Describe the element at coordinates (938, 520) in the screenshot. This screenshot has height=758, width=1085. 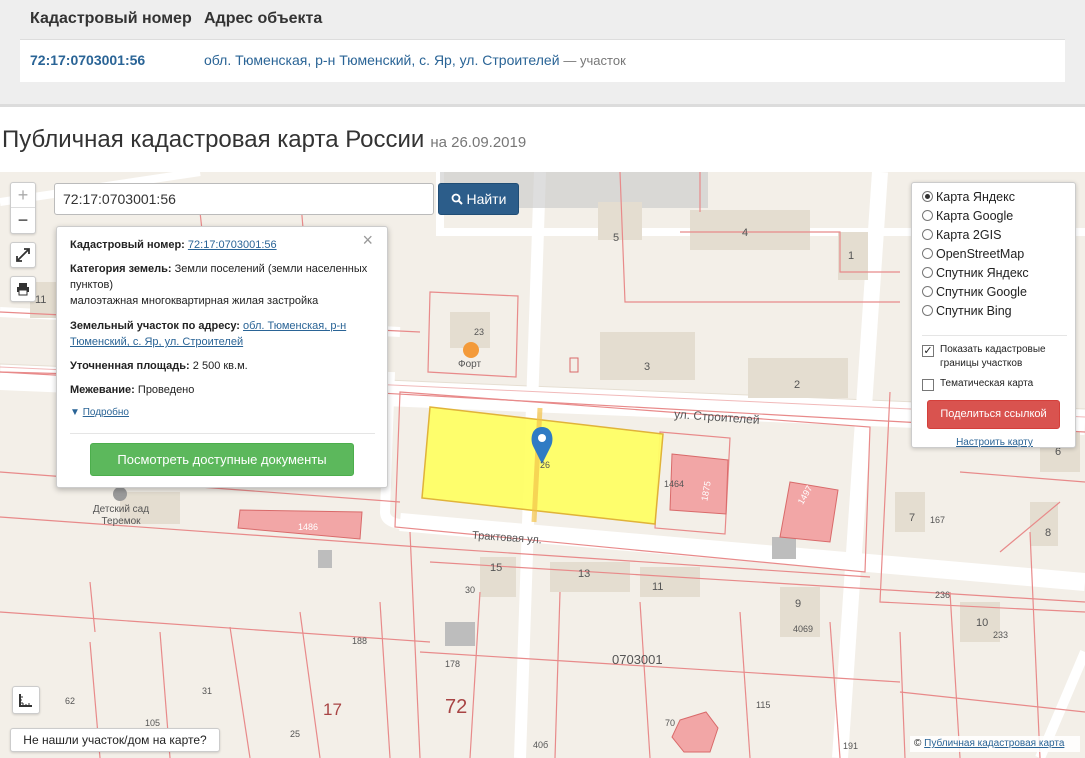
I see `house-number: 167` at that location.